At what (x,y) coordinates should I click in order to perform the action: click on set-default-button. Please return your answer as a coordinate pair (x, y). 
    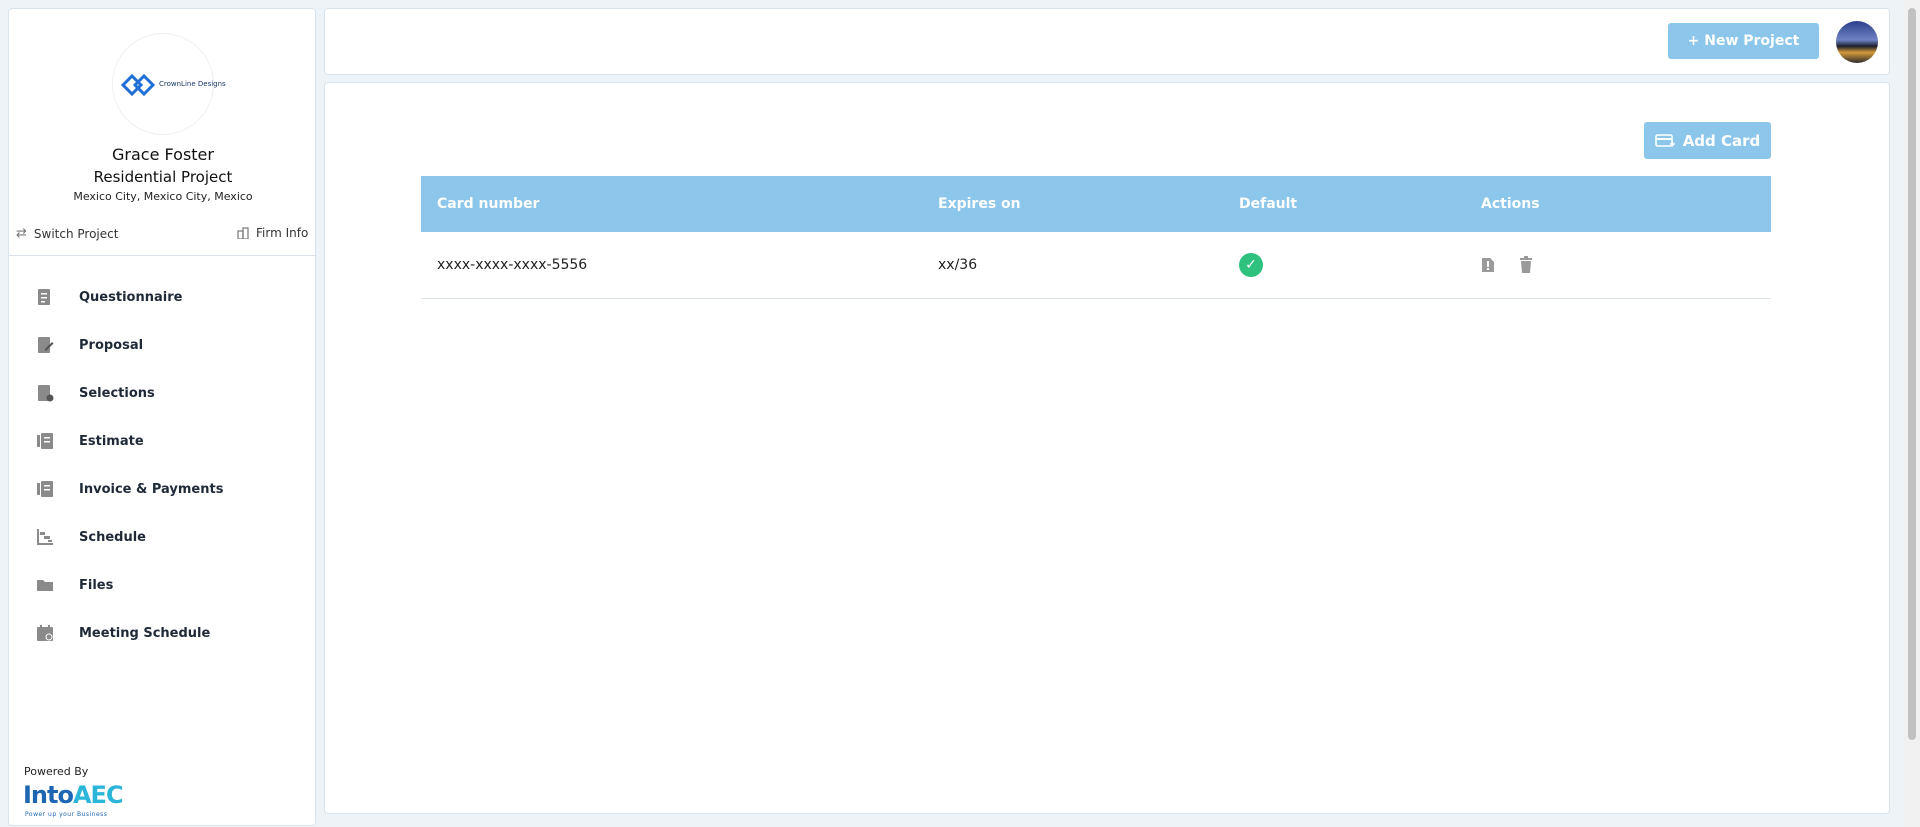
    Looking at the image, I should click on (1488, 265).